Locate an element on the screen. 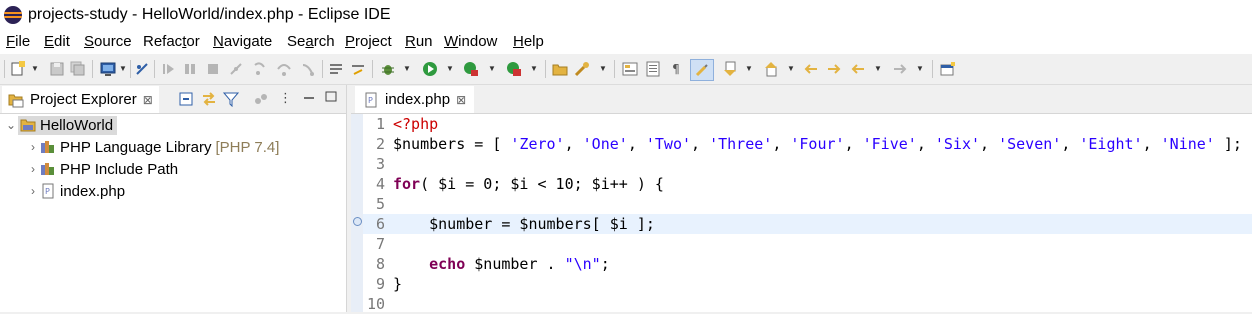 Image resolution: width=1252 pixels, height=314 pixels. code-string: 'Eight' is located at coordinates (1111, 144).